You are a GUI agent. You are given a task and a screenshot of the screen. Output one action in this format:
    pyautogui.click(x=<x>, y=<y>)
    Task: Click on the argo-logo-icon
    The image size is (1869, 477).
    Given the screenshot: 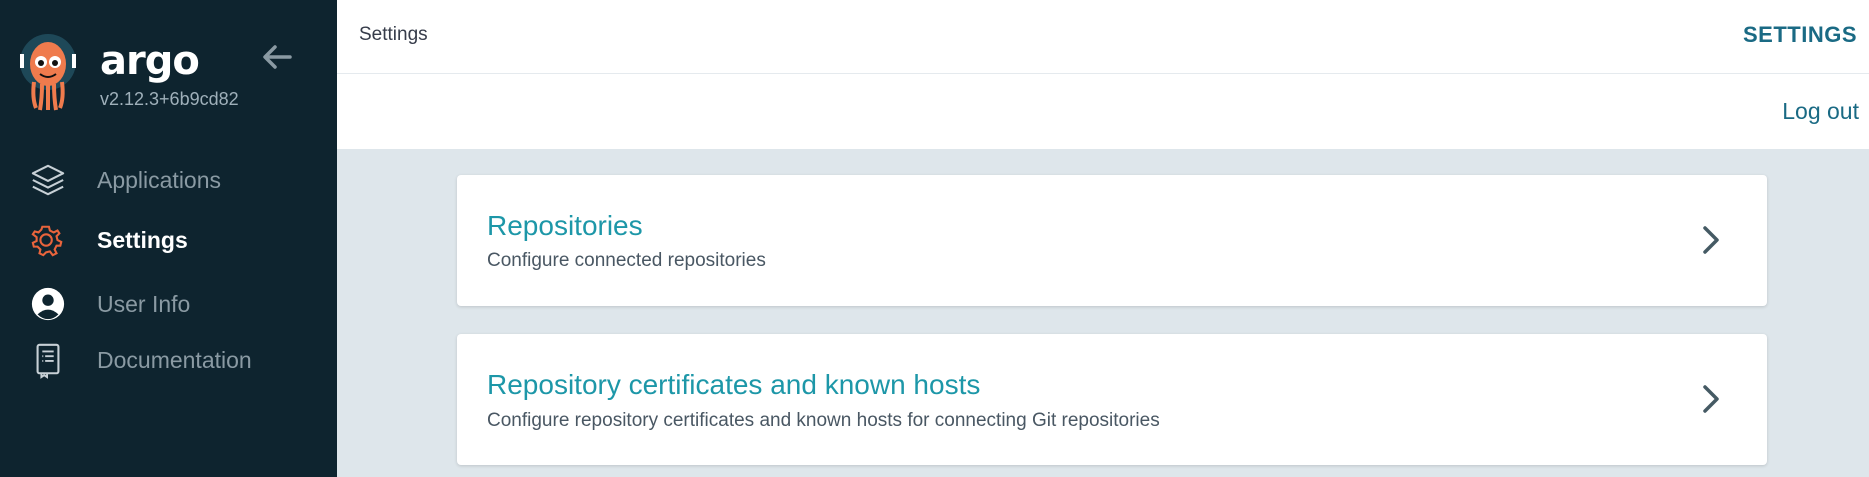 What is the action you would take?
    pyautogui.click(x=50, y=74)
    